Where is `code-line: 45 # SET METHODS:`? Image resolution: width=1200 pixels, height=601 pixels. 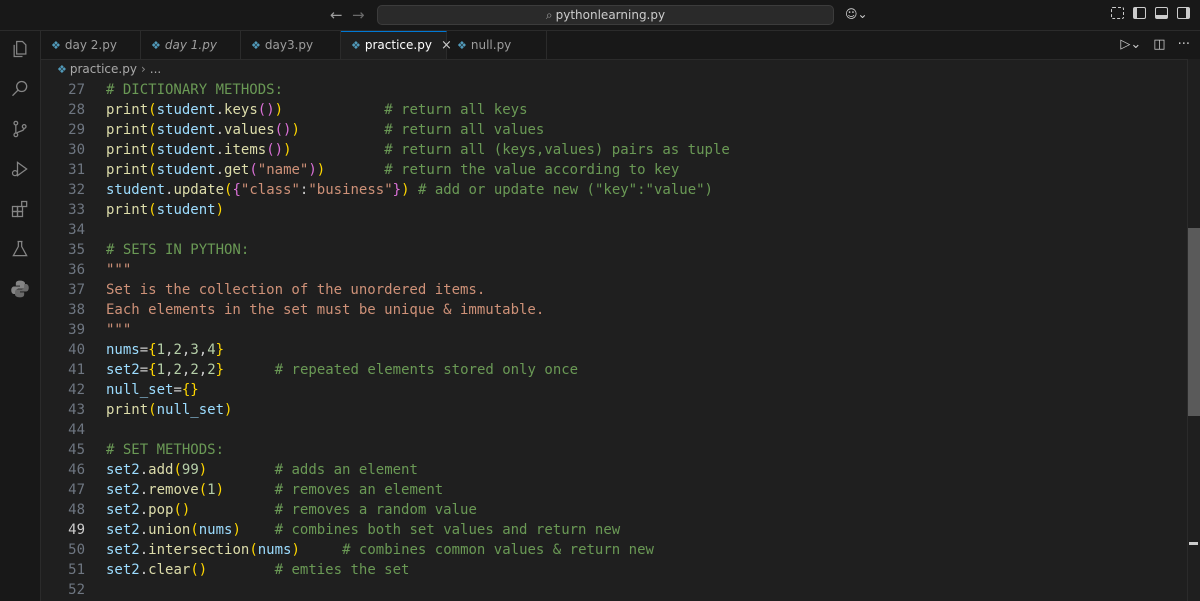 code-line: 45 # SET METHODS: is located at coordinates (132, 450).